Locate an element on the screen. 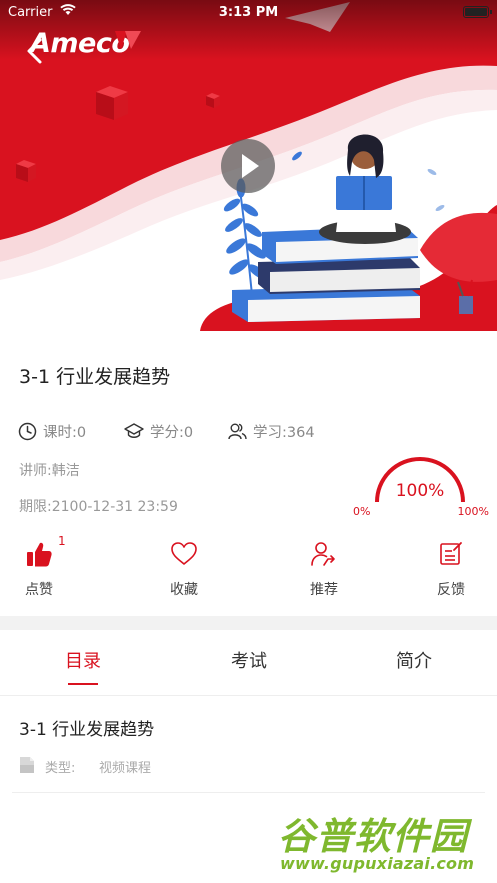 The height and width of the screenshot is (883, 497). play-button is located at coordinates (248, 166).